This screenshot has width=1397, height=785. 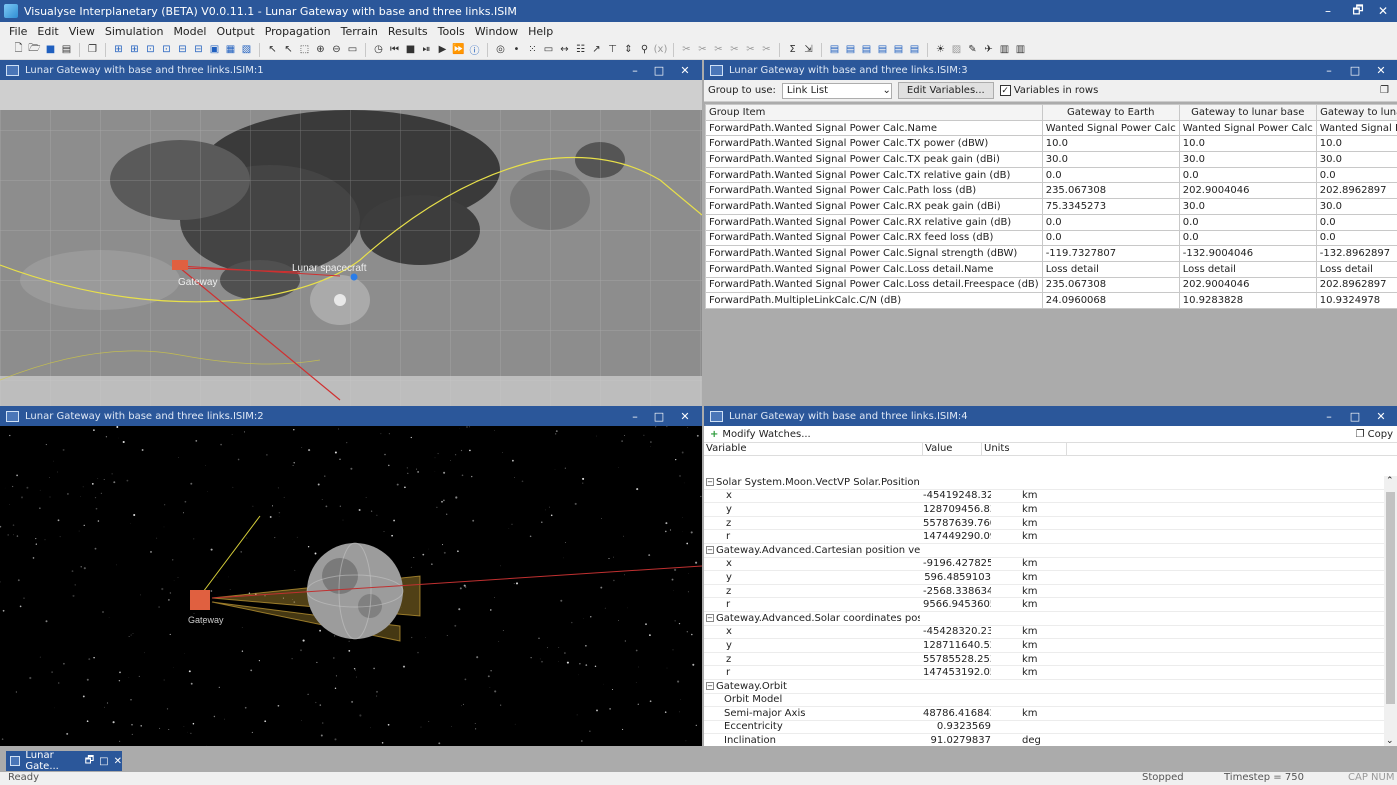 What do you see at coordinates (956, 49) in the screenshot?
I see `layer-icon: ▨` at bounding box center [956, 49].